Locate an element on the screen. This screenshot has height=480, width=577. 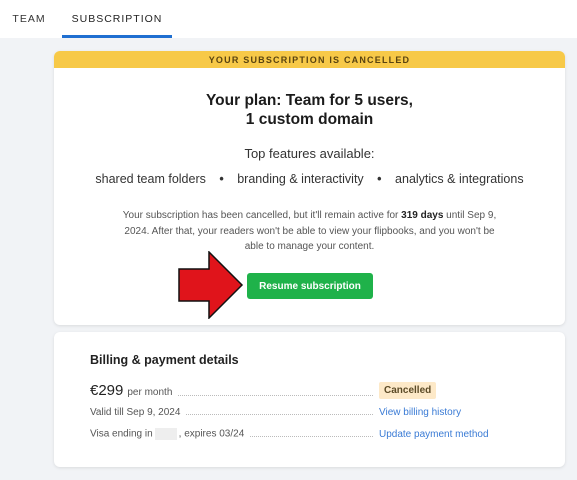
feature-item: branding & interactivity is located at coordinates (300, 179).